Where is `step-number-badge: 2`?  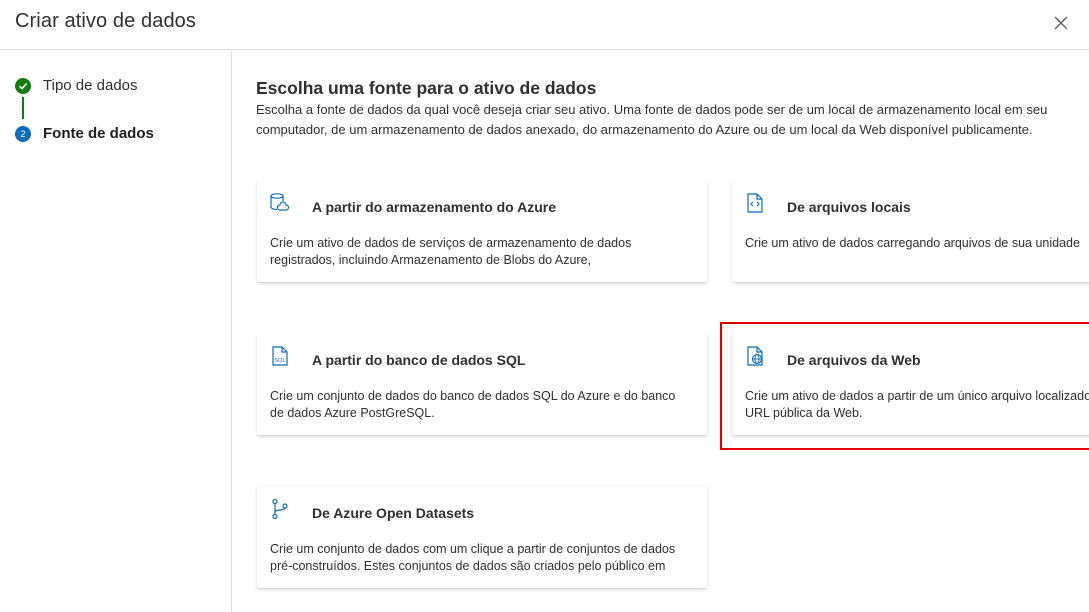 step-number-badge: 2 is located at coordinates (23, 133).